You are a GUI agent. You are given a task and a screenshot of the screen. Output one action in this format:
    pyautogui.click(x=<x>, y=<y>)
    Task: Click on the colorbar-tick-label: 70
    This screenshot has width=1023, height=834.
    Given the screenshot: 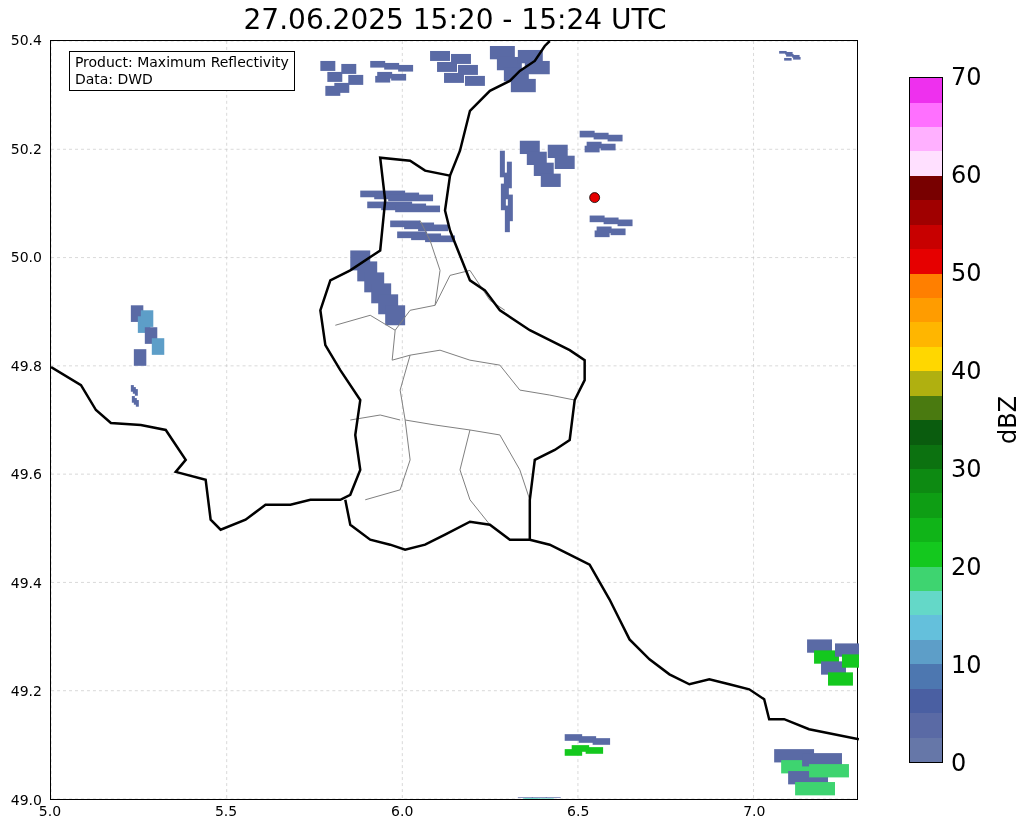 What is the action you would take?
    pyautogui.click(x=966, y=77)
    